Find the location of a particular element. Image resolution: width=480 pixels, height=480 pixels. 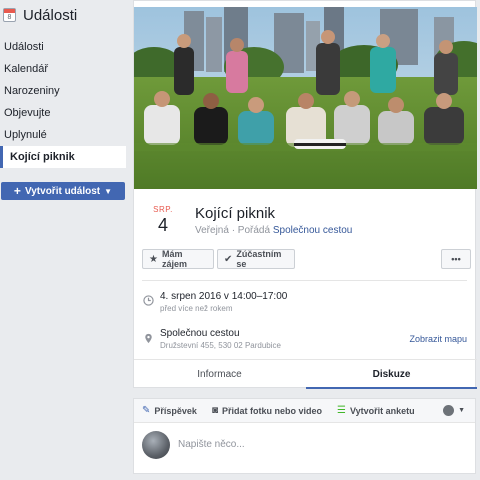

composer-post-option: ✎ Příspěvek is located at coordinates (169, 410).